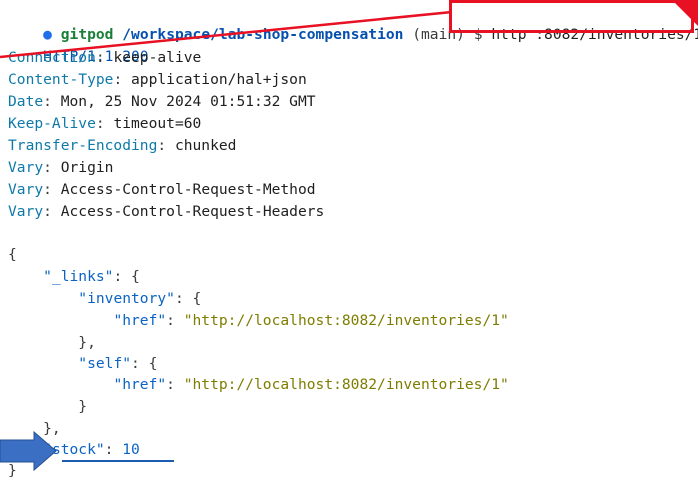 The image size is (698, 484). What do you see at coordinates (346, 384) in the screenshot?
I see `json-value-self-href: "http://localhost:8082/inventories/1"` at bounding box center [346, 384].